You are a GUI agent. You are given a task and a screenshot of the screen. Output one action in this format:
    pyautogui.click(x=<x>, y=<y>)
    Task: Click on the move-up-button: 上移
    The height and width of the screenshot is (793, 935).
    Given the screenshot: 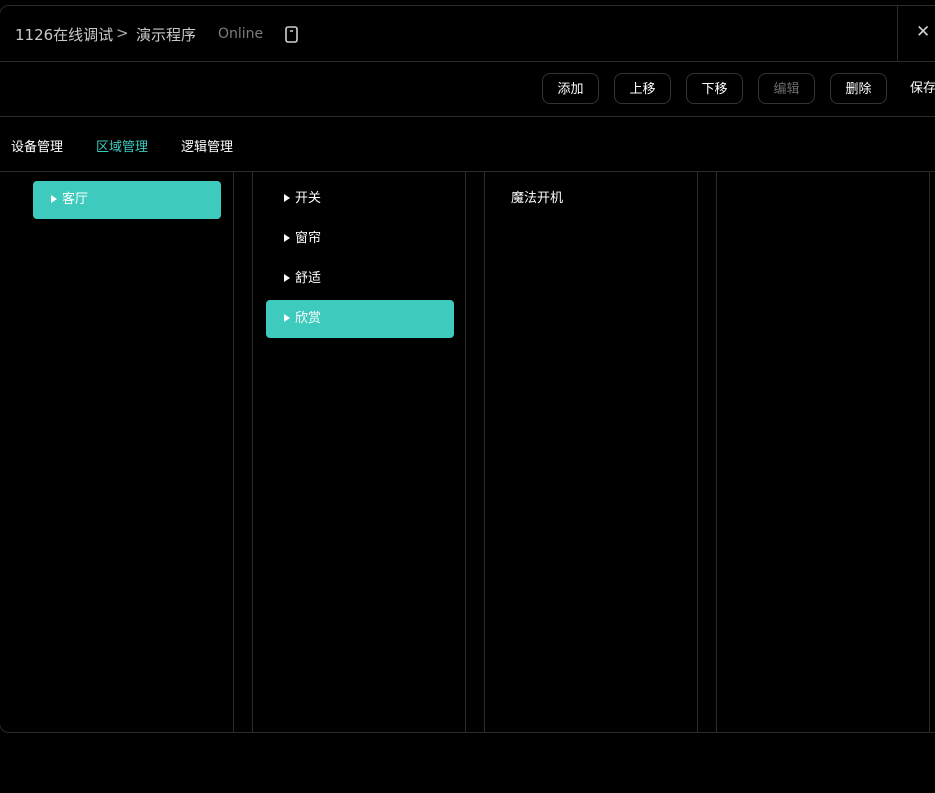 What is the action you would take?
    pyautogui.click(x=642, y=88)
    